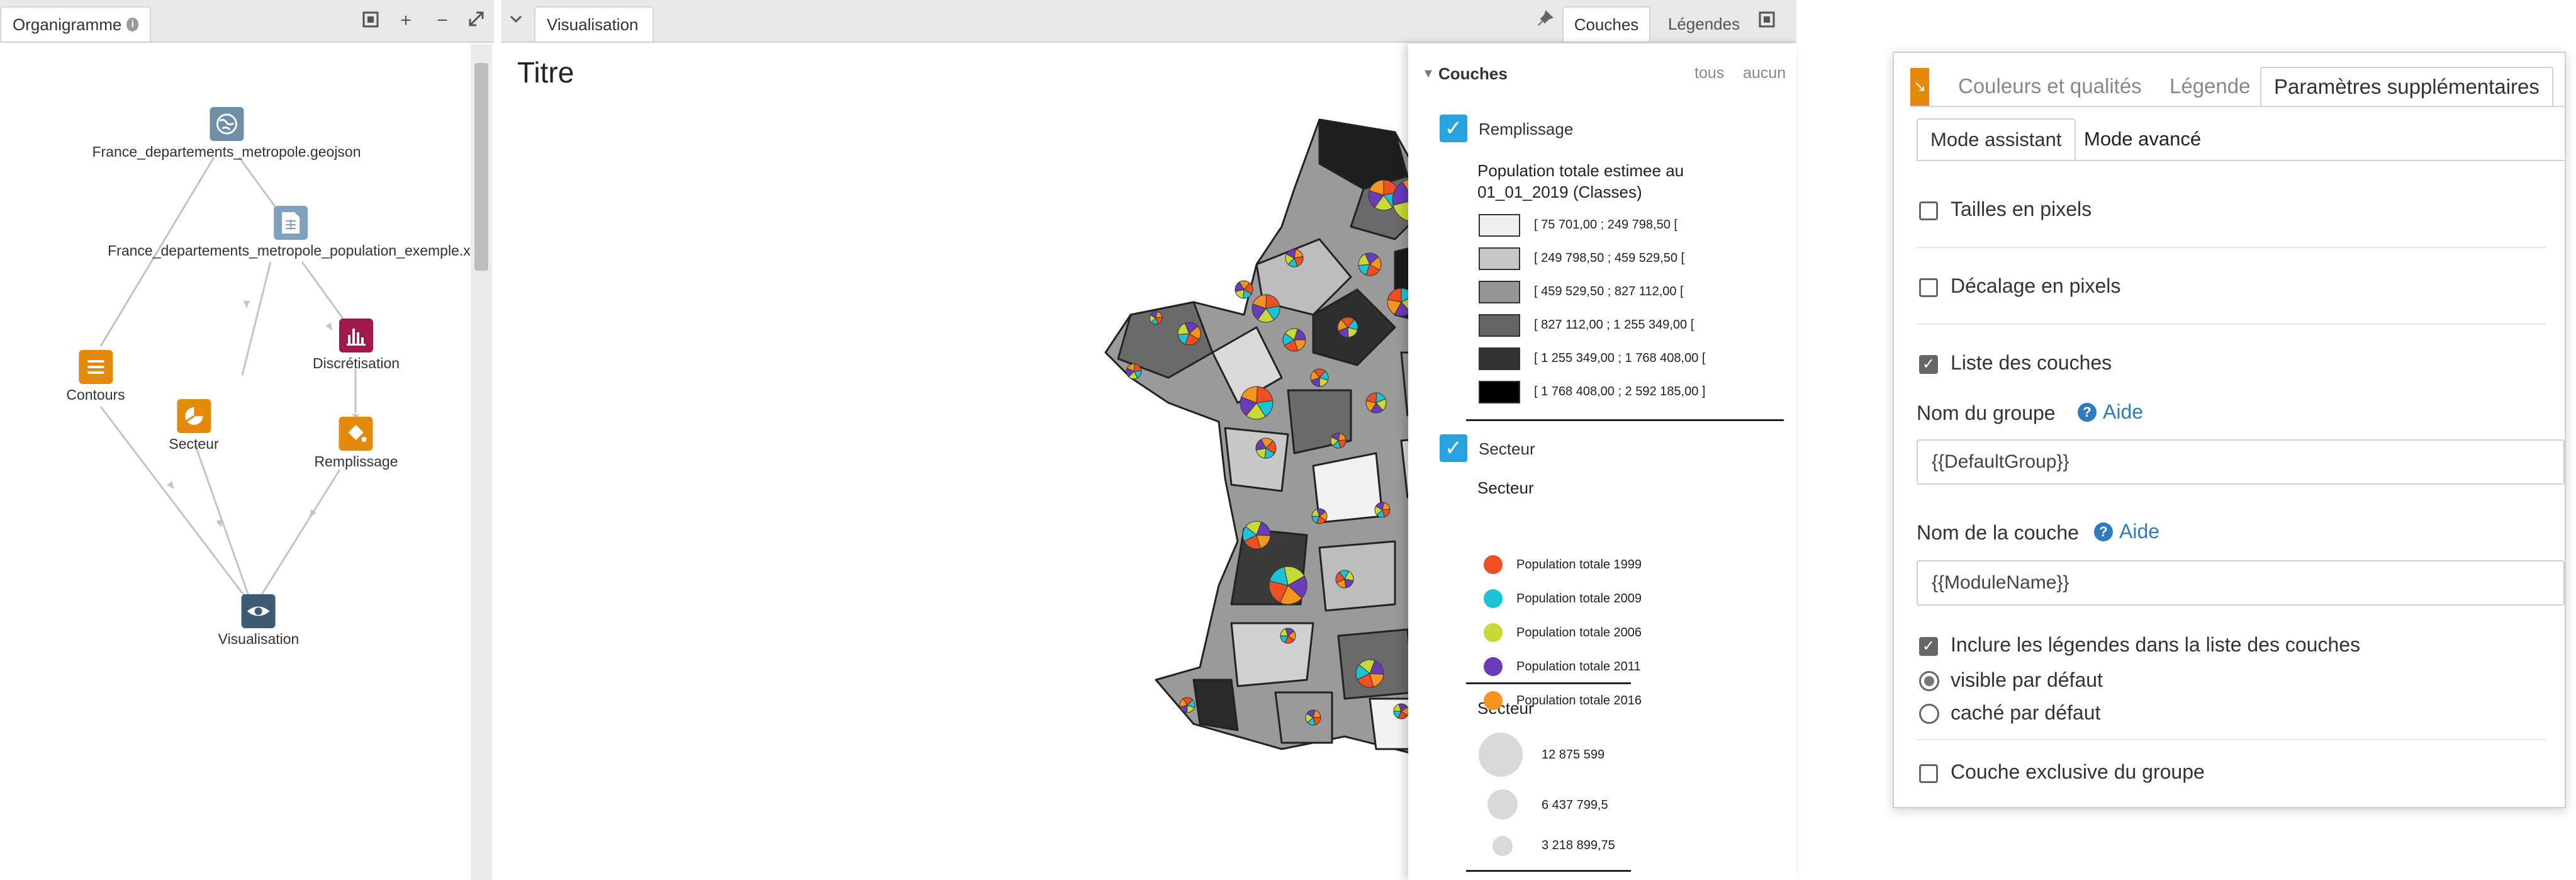 This screenshot has width=2576, height=880. I want to click on nom-groupe-label: Nom du groupe, so click(1986, 413).